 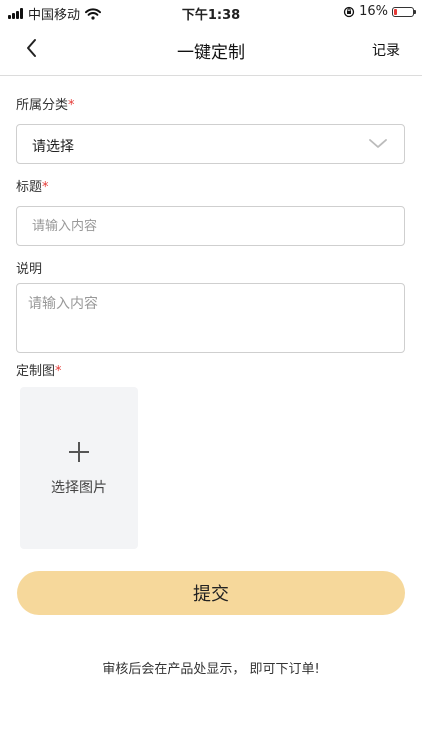 I want to click on title-label-text: 标题, so click(x=29, y=187).